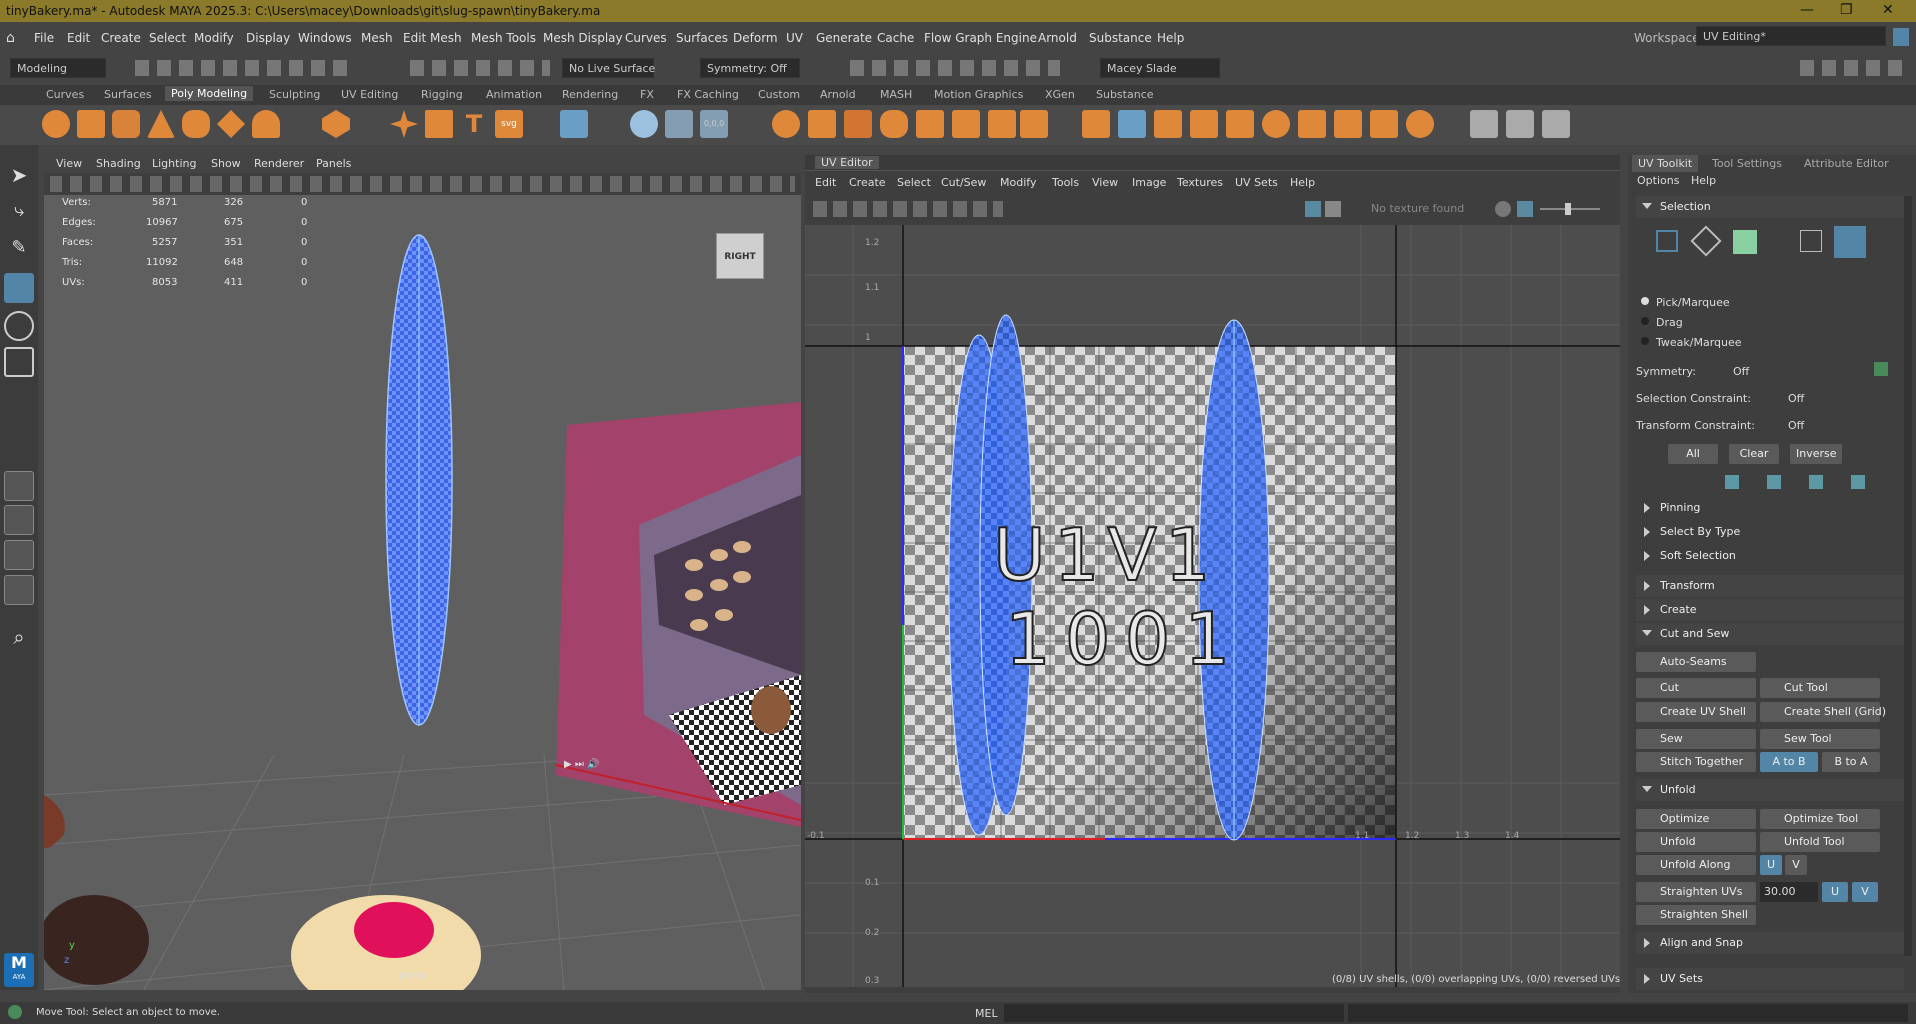 The image size is (1916, 1024). What do you see at coordinates (1816, 454) in the screenshot?
I see `select-inverse-button: Inverse` at bounding box center [1816, 454].